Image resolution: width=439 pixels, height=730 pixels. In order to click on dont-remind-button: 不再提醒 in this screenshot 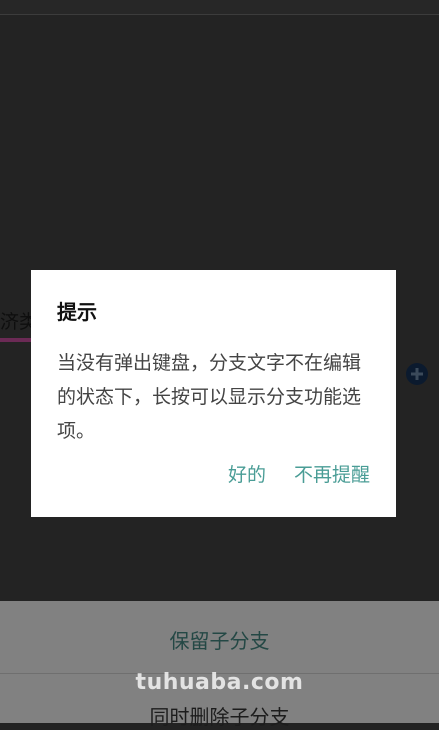, I will do `click(332, 473)`.